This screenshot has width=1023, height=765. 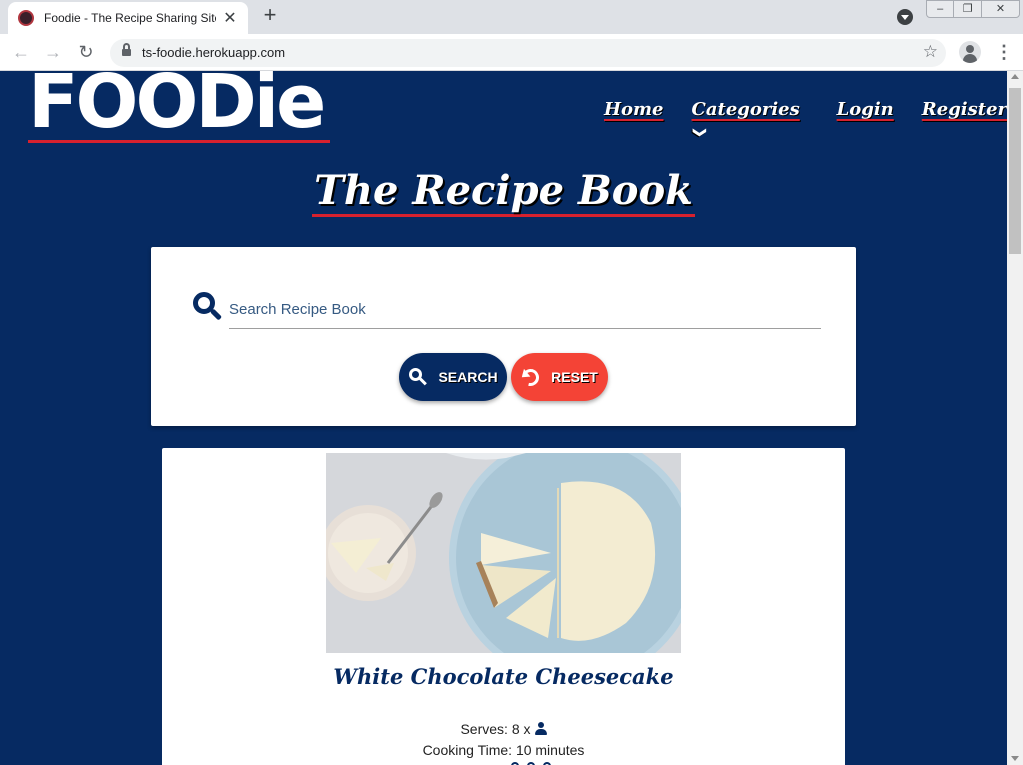 I want to click on person-icon, so click(x=540, y=728).